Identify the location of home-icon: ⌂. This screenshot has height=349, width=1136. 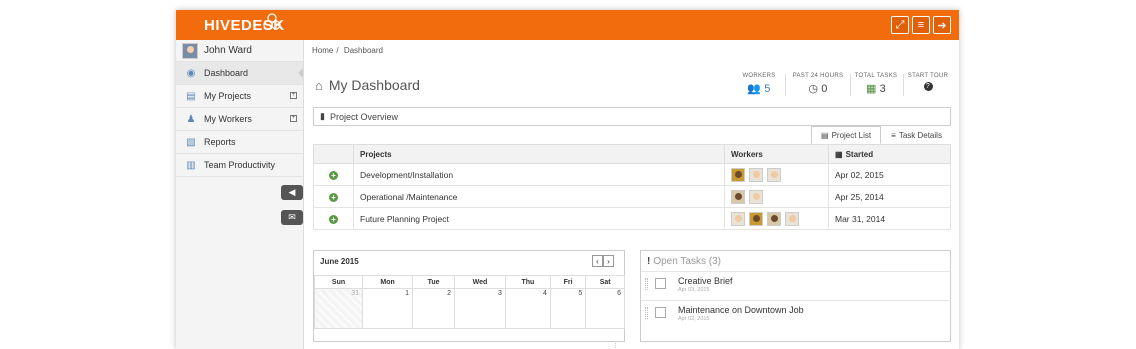
(319, 85).